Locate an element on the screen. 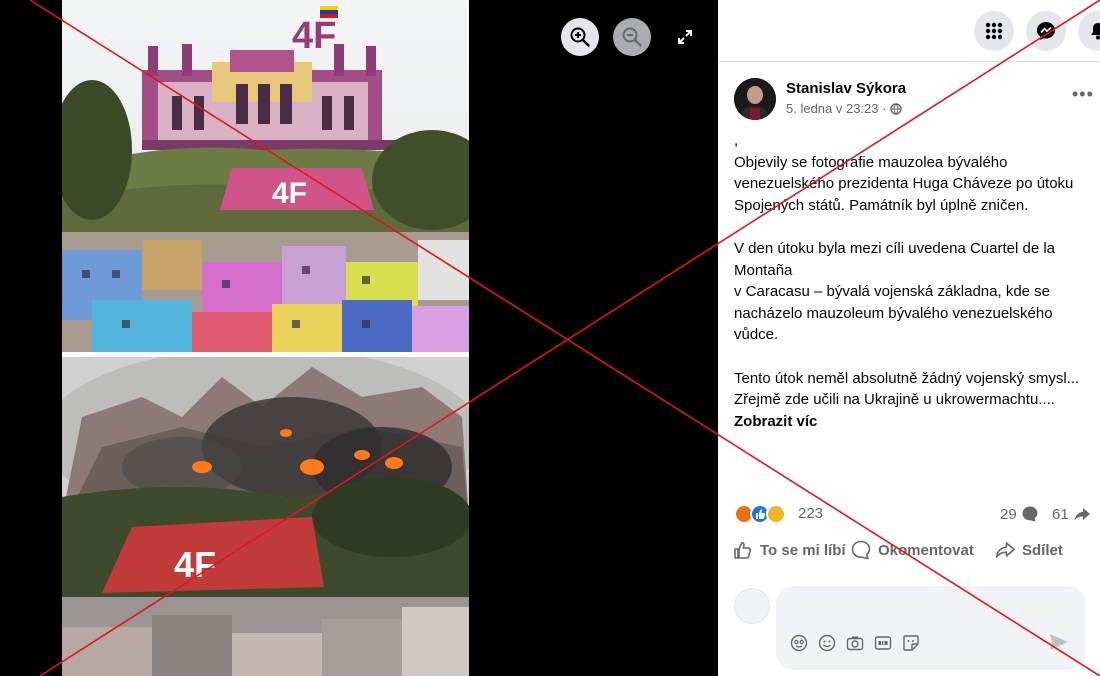 The width and height of the screenshot is (1100, 676). photo-bottom-emblem-text: 4F is located at coordinates (195, 564).